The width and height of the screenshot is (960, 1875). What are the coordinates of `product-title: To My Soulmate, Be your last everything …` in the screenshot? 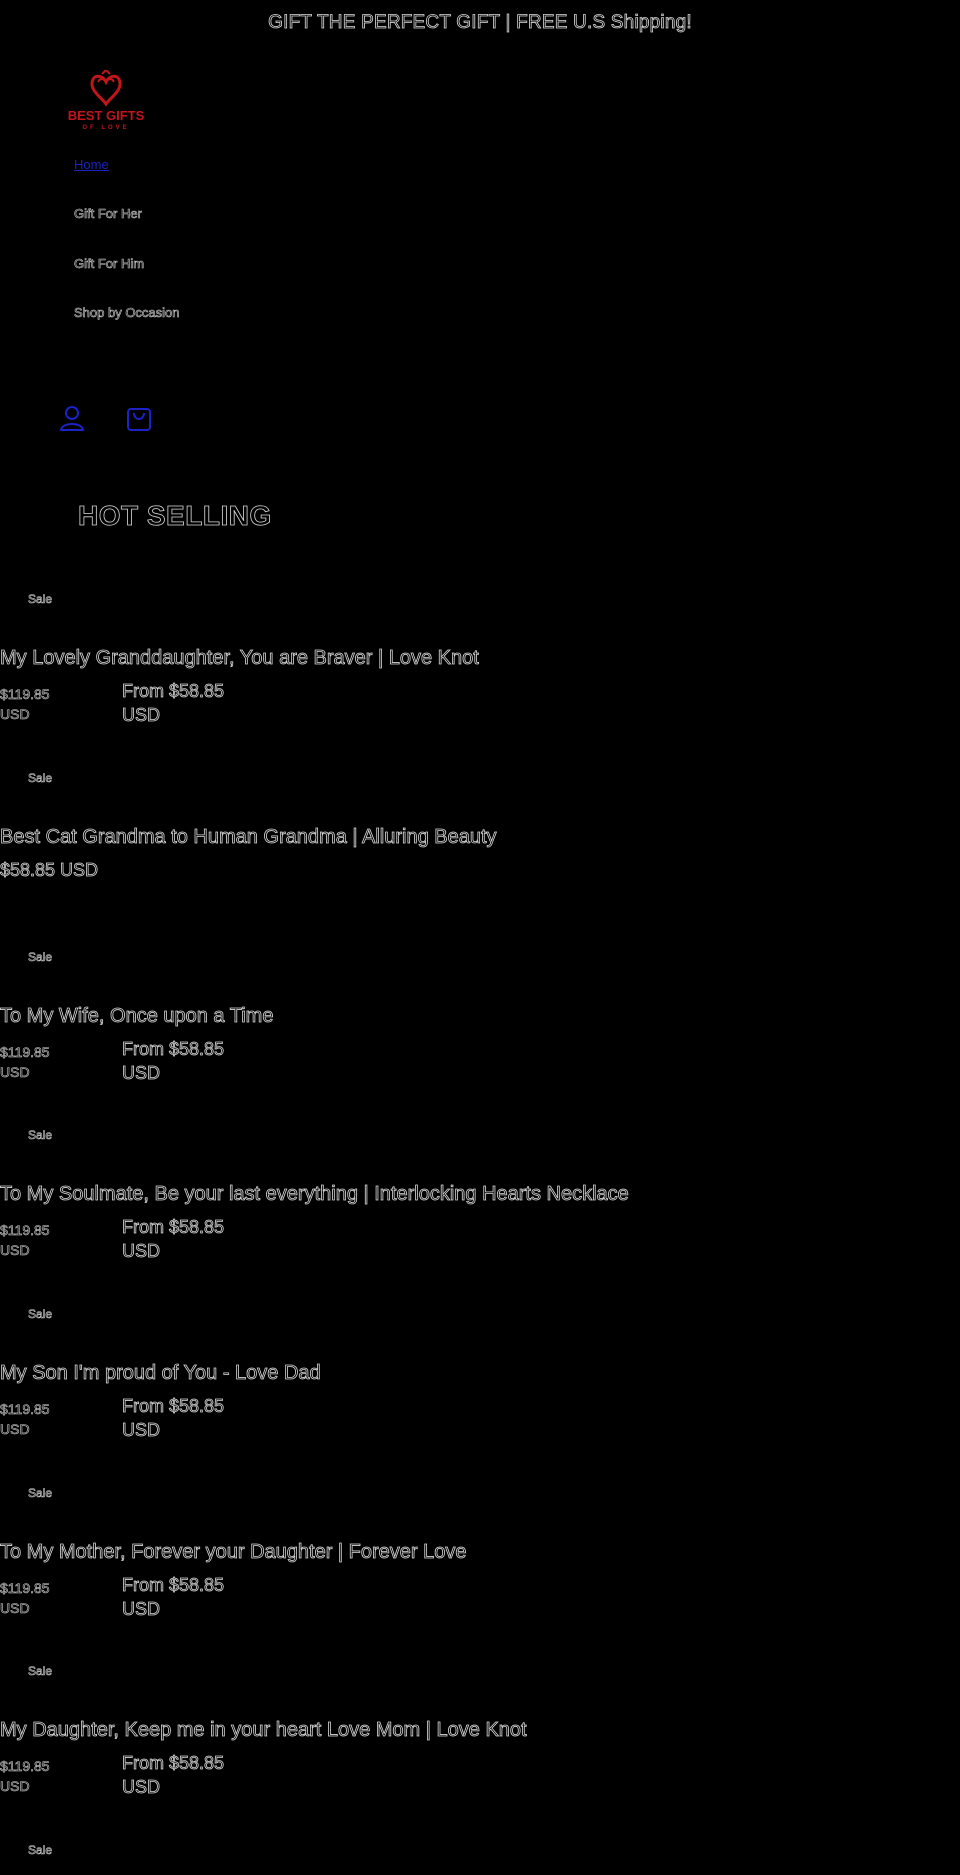 It's located at (314, 1194).